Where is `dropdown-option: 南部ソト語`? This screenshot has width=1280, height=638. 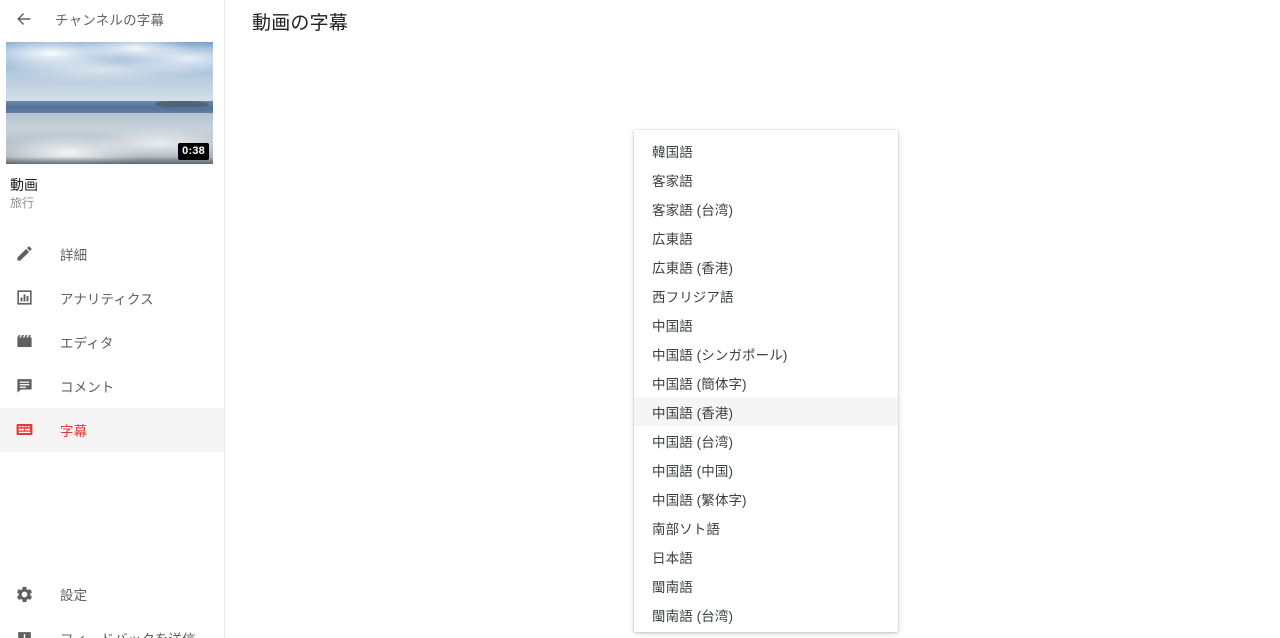
dropdown-option: 南部ソト語 is located at coordinates (766, 527).